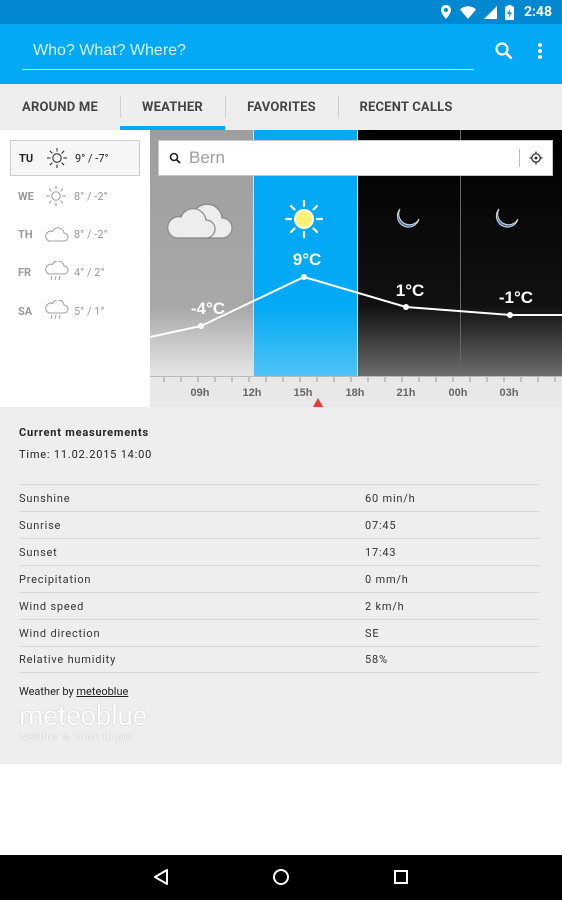  Describe the element at coordinates (406, 107) in the screenshot. I see `tab-recent-calls: RECENT CALLS` at that location.